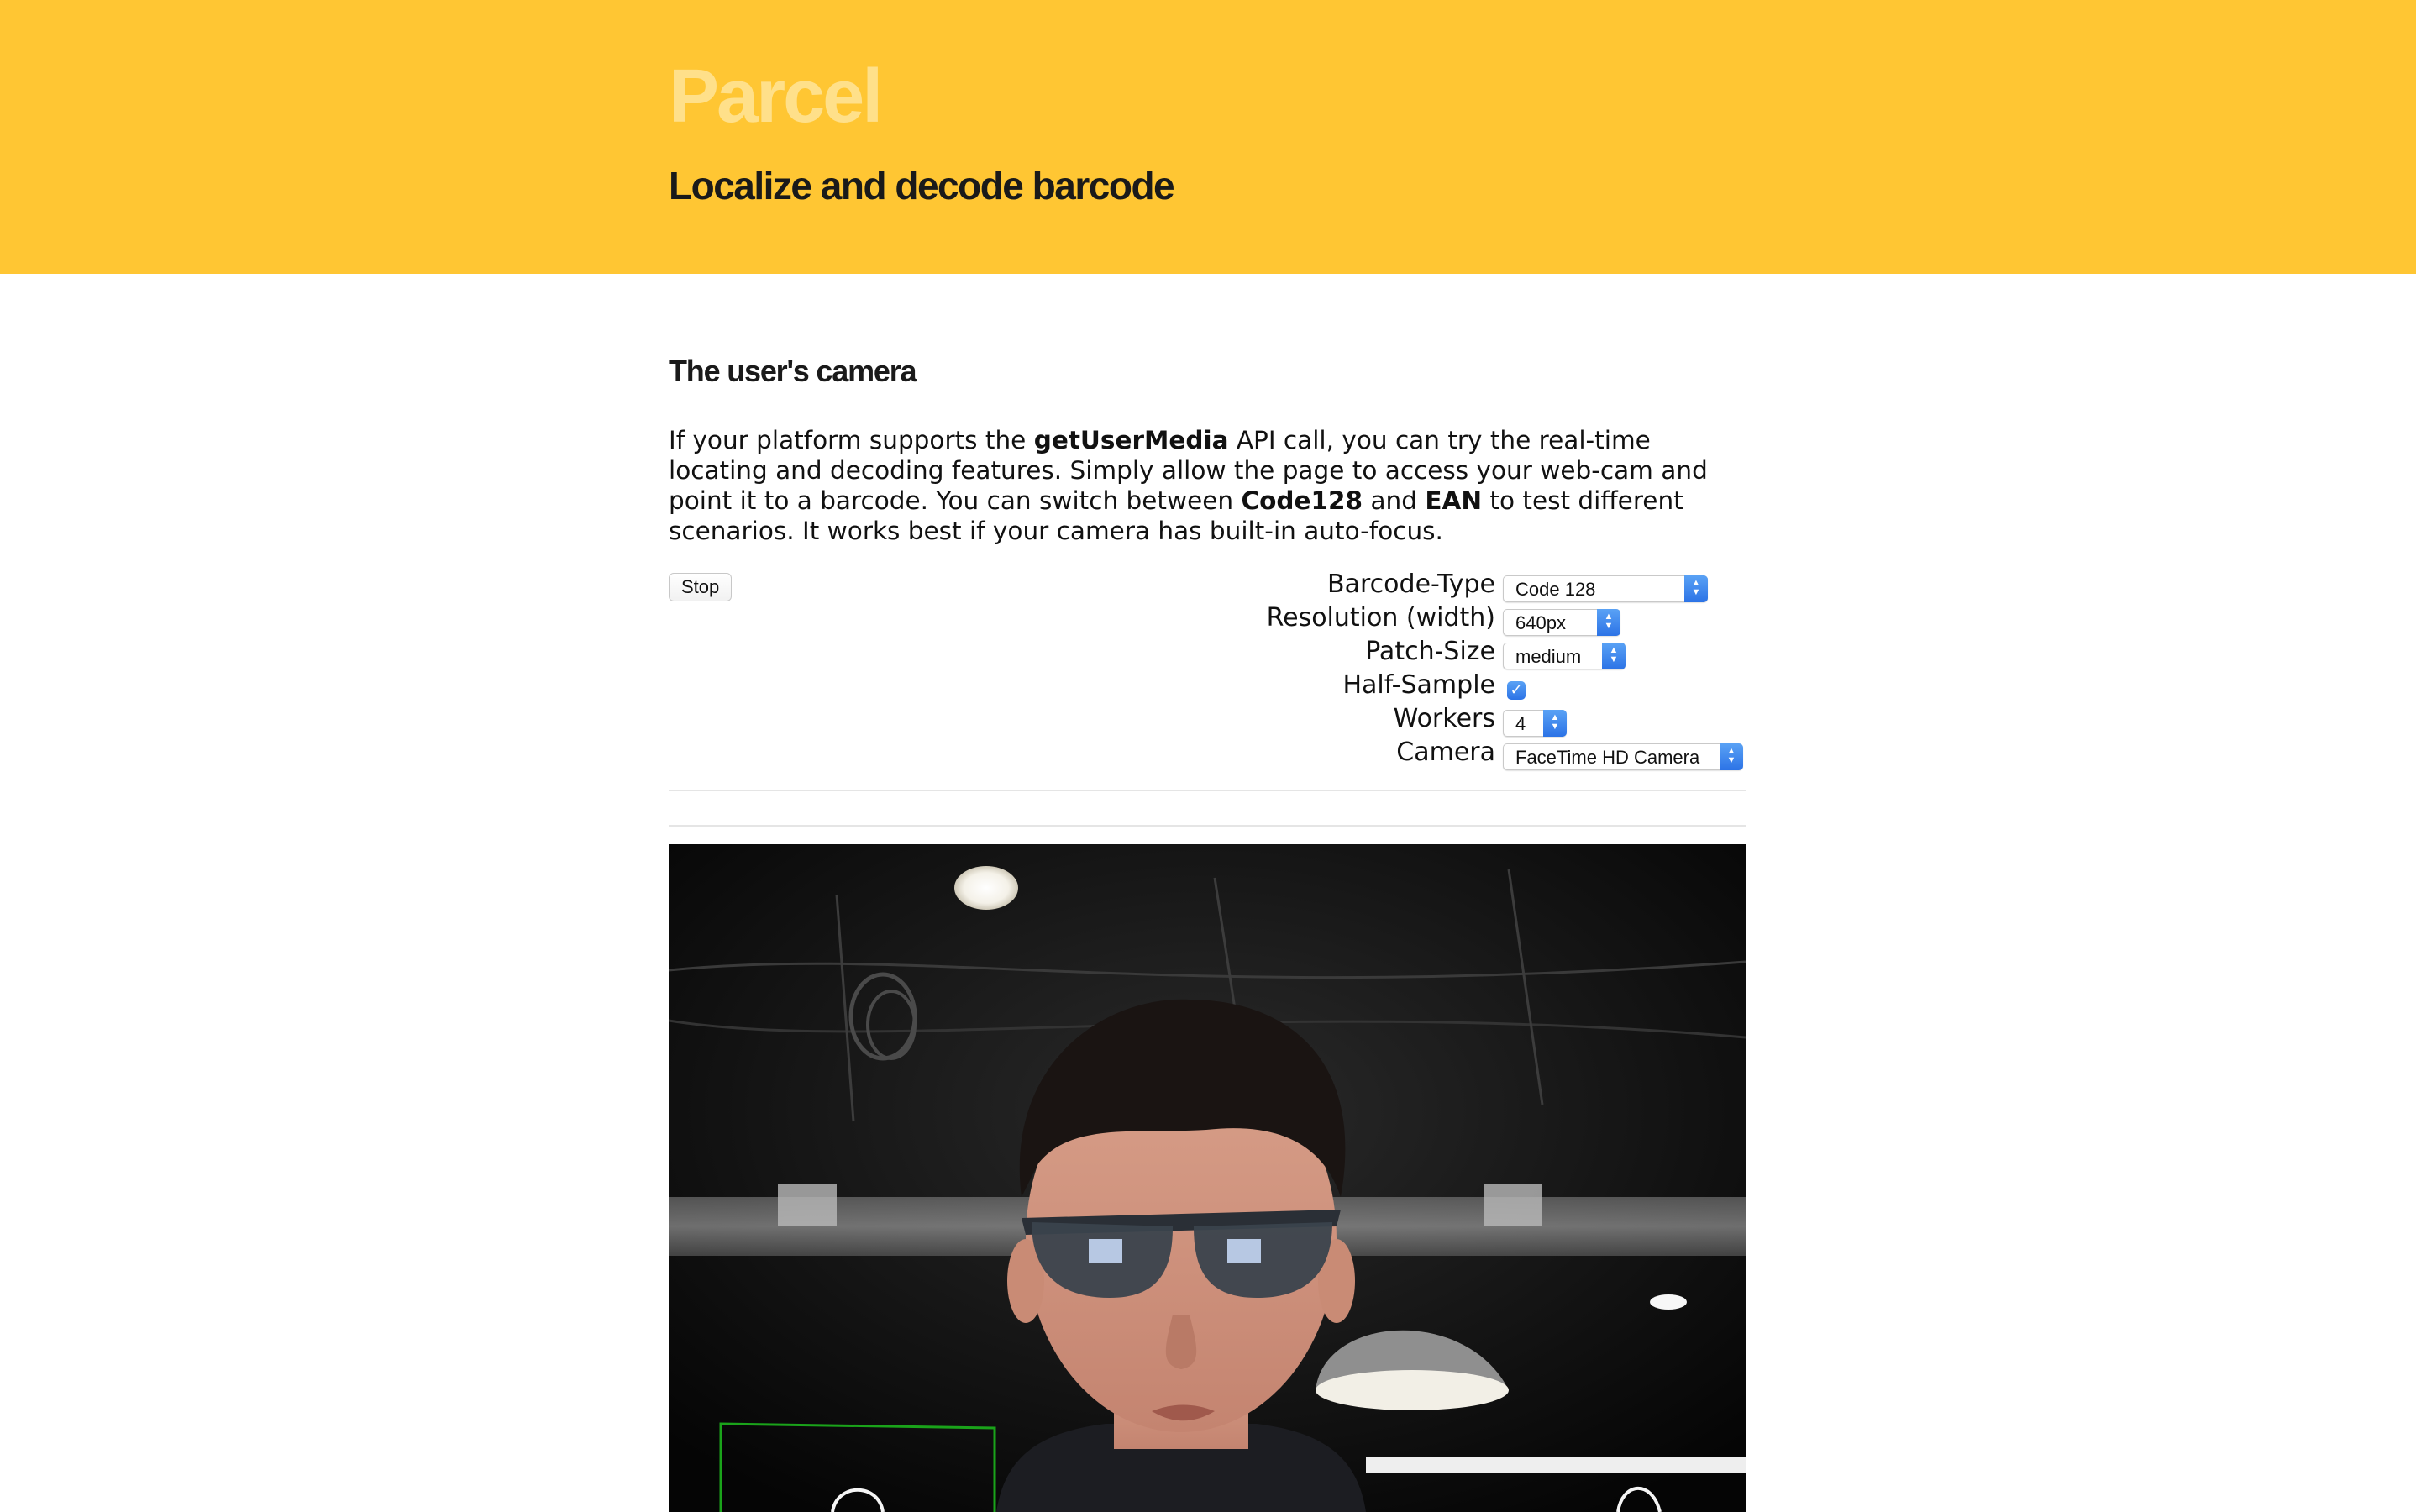 The height and width of the screenshot is (1512, 2416). I want to click on workers-label: Workers, so click(1444, 718).